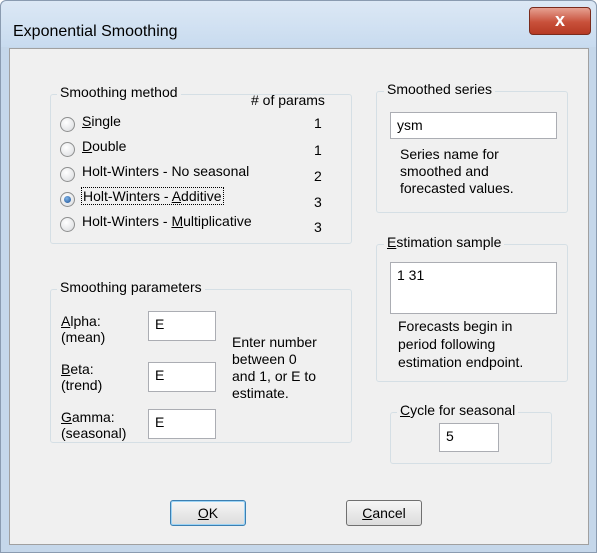  Describe the element at coordinates (440, 89) in the screenshot. I see `smoothed-series-title: Smoothed series` at that location.